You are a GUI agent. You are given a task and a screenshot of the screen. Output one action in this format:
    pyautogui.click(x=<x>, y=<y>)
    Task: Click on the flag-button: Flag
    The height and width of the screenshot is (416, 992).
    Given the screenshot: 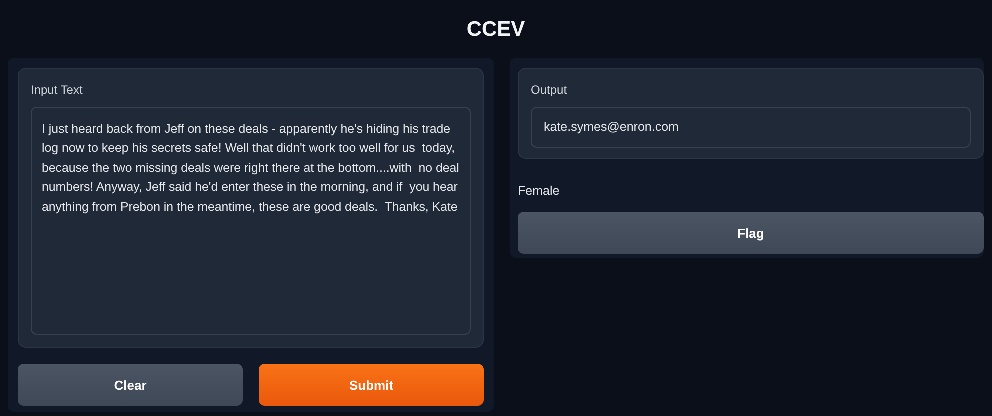 What is the action you would take?
    pyautogui.click(x=751, y=233)
    